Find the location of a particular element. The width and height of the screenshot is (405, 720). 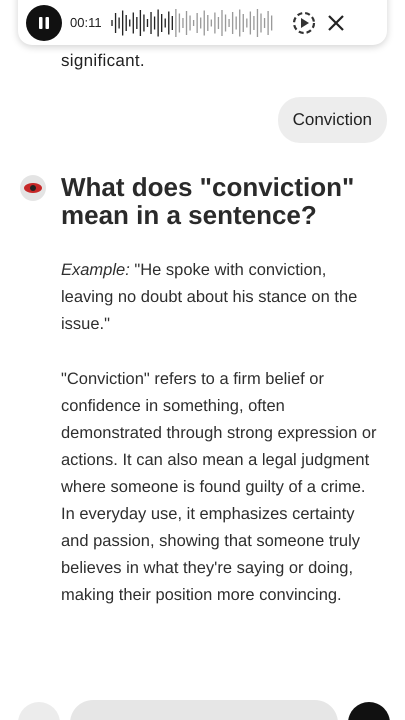

pause-icon is located at coordinates (44, 22).